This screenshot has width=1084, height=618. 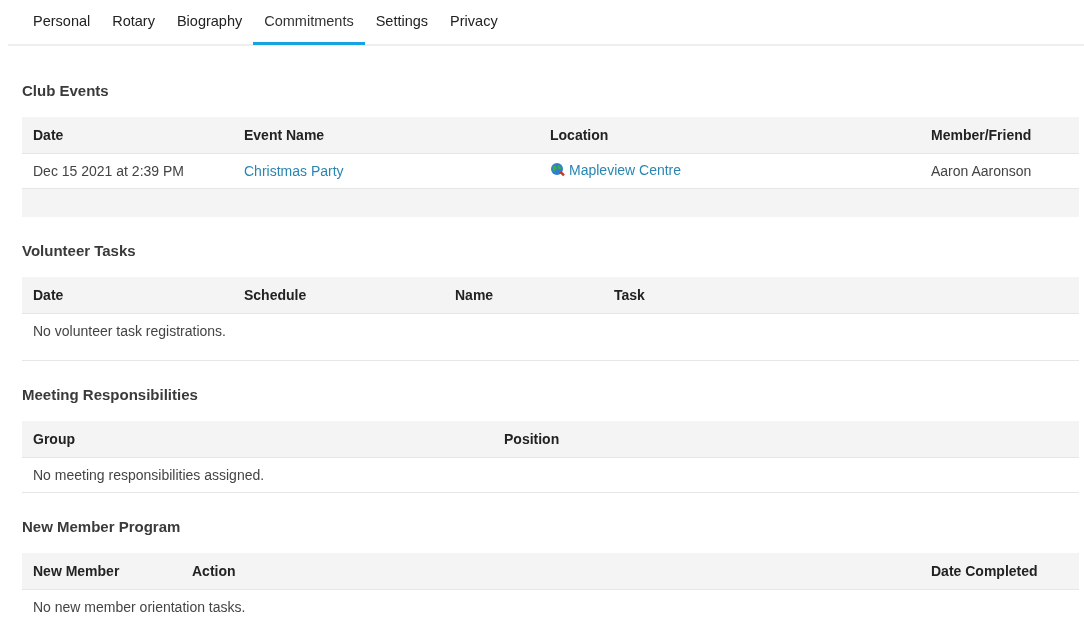 What do you see at coordinates (999, 171) in the screenshot?
I see `table-cell: Aaron Aaronson` at bounding box center [999, 171].